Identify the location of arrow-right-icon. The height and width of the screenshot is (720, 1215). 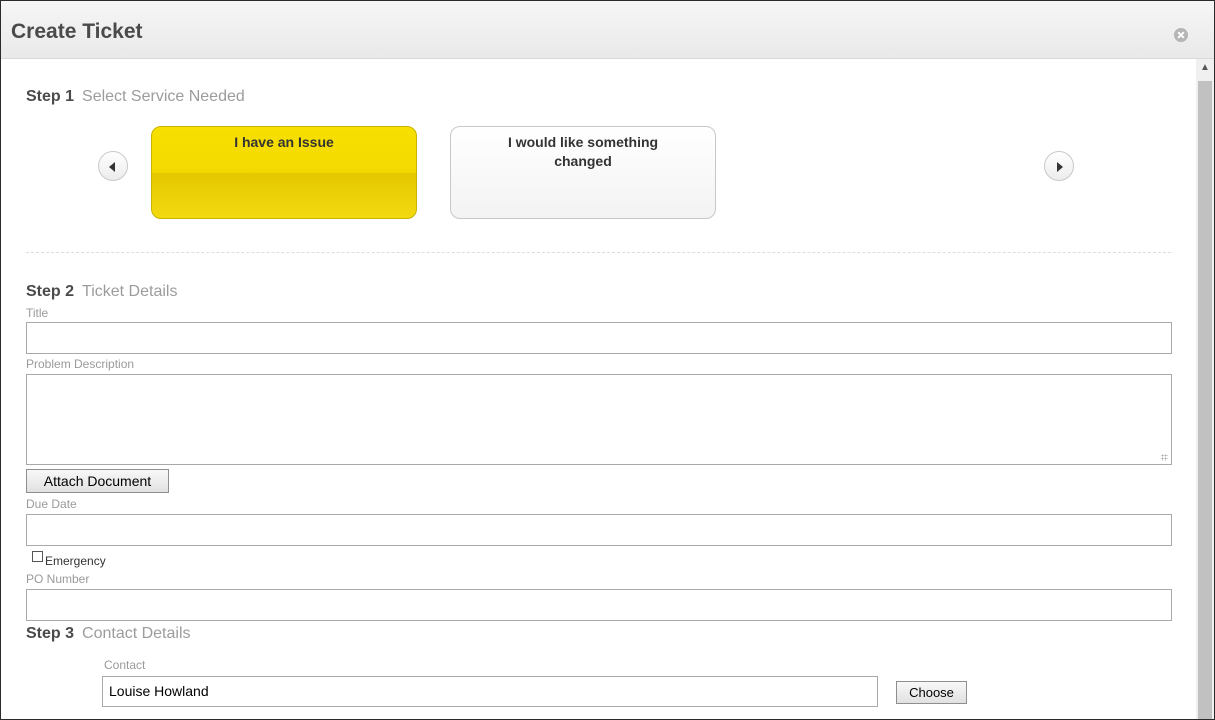
(1059, 166).